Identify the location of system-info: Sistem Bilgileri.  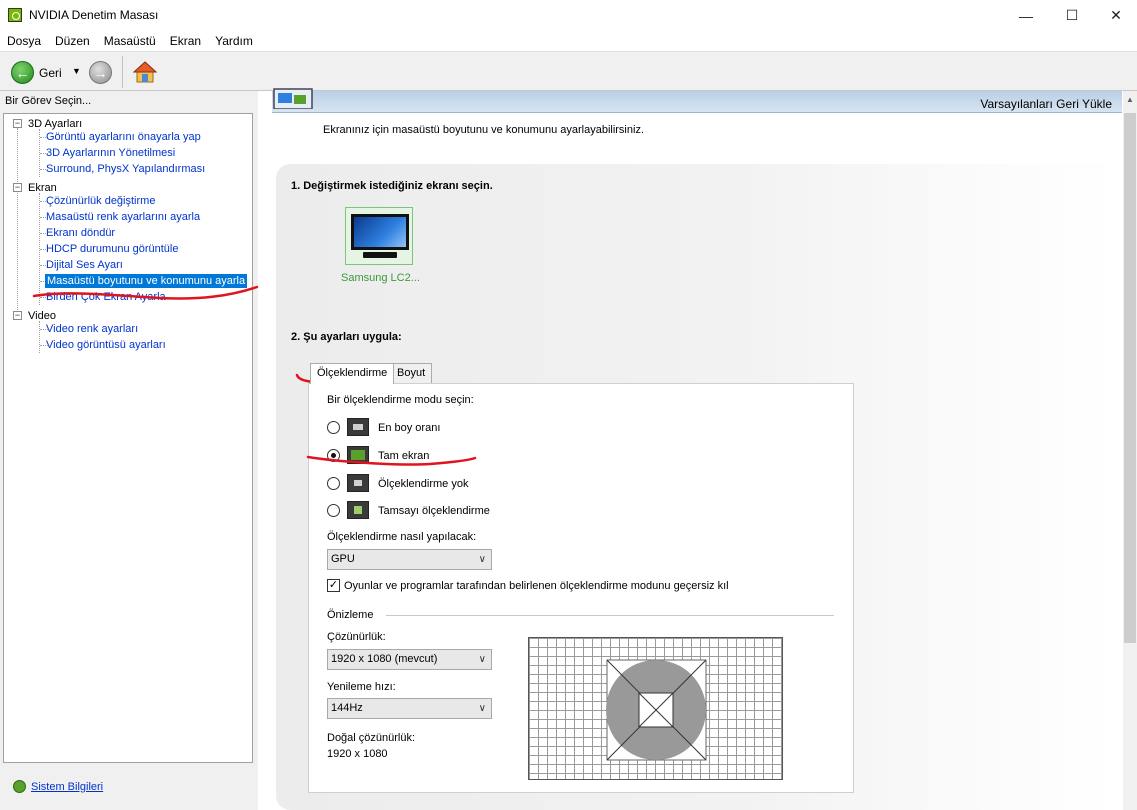
(58, 786).